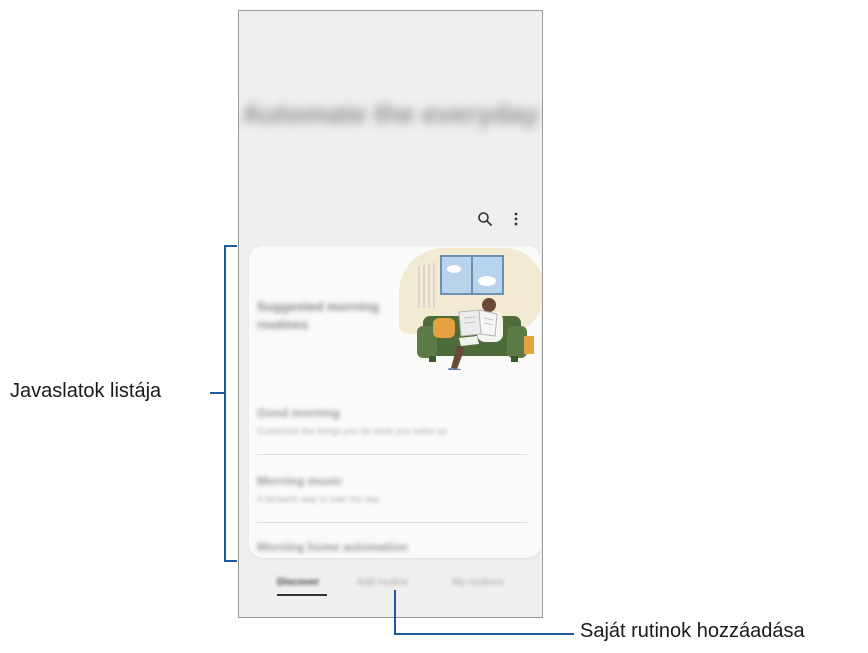  I want to click on suggestion-item-home-automation: Morning home automation, so click(392, 547).